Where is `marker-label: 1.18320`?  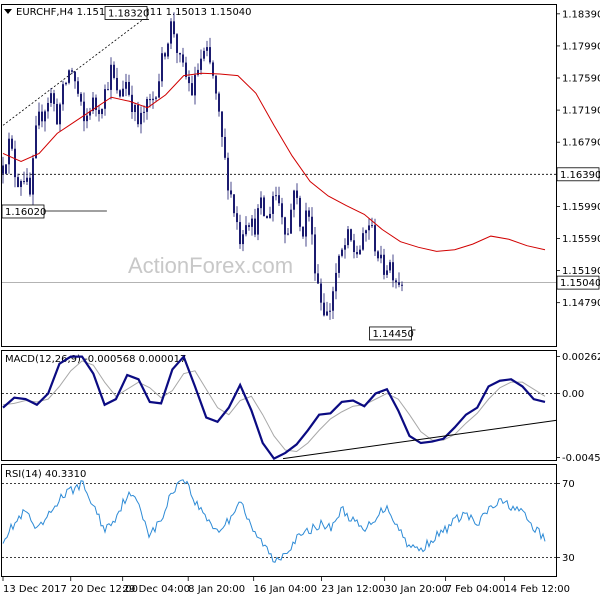
marker-label: 1.18320 is located at coordinates (128, 13).